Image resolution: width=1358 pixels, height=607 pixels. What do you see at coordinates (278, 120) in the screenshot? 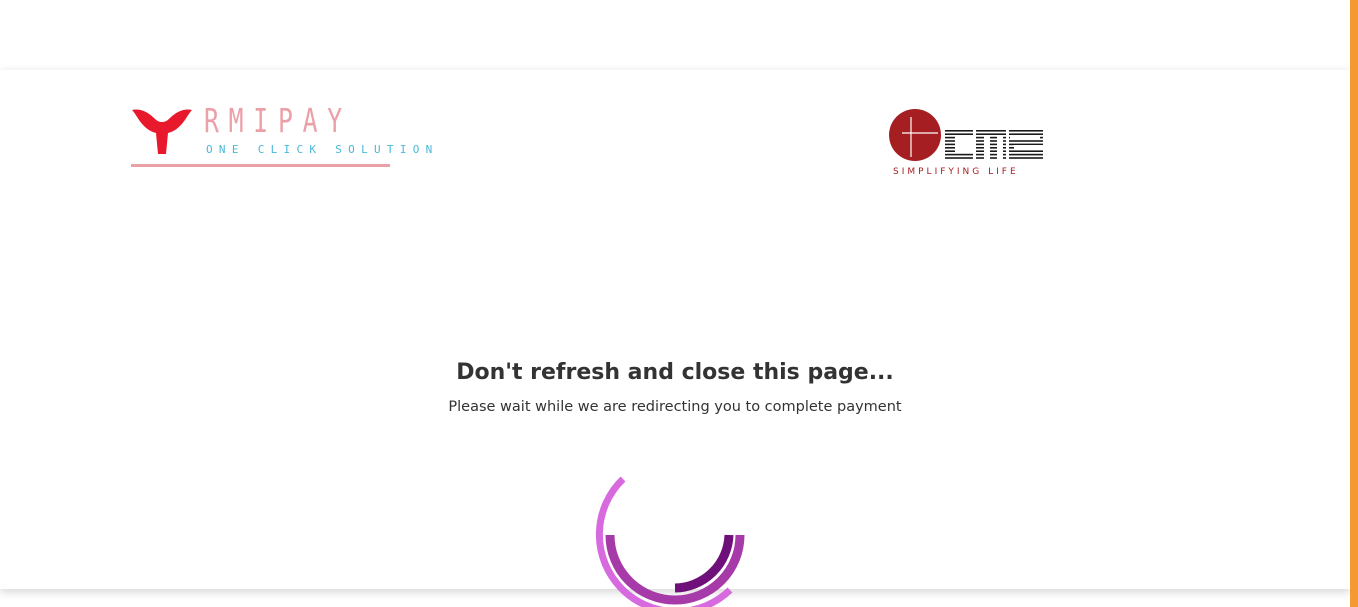
I see `rmipay-wordmark: RMIPAY` at bounding box center [278, 120].